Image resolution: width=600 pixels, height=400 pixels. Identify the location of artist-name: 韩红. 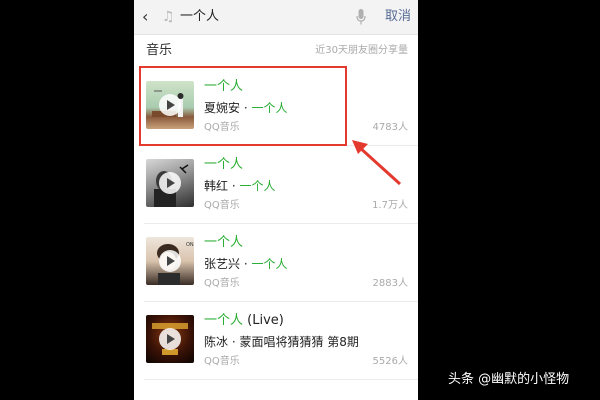
(216, 186).